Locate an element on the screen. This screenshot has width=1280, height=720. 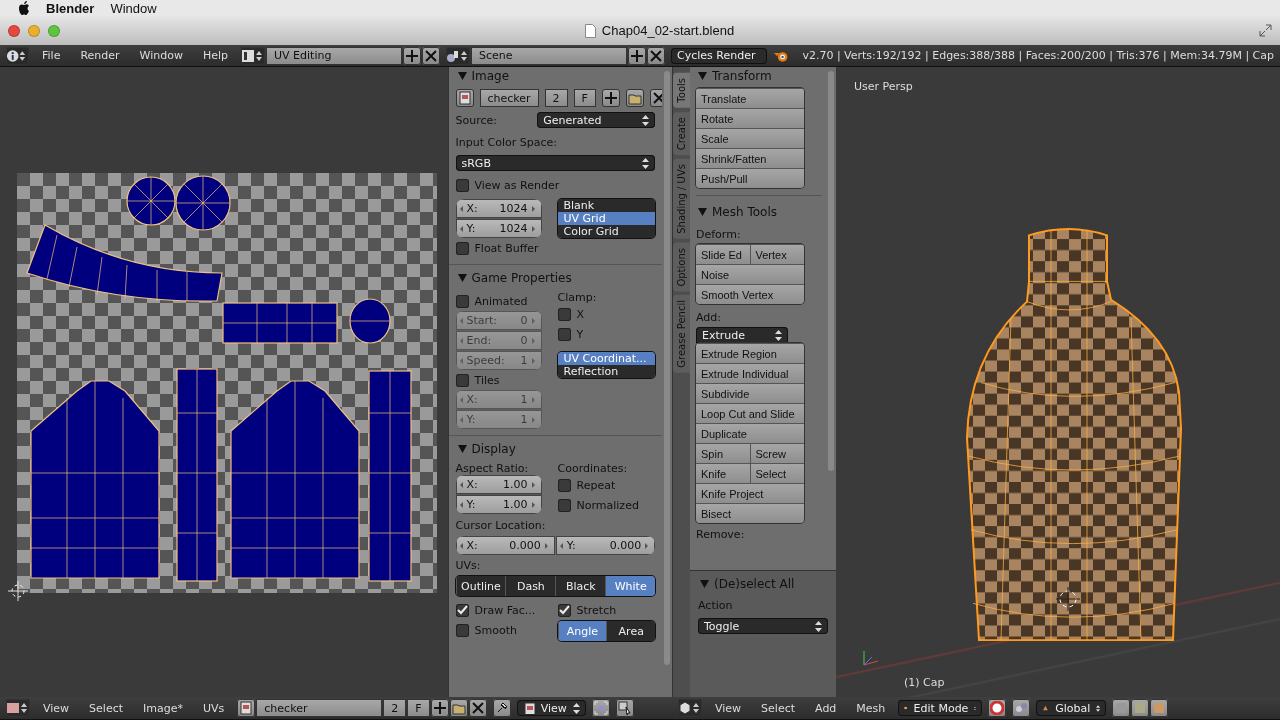
tool-button: Subdivide is located at coordinates (750, 393).